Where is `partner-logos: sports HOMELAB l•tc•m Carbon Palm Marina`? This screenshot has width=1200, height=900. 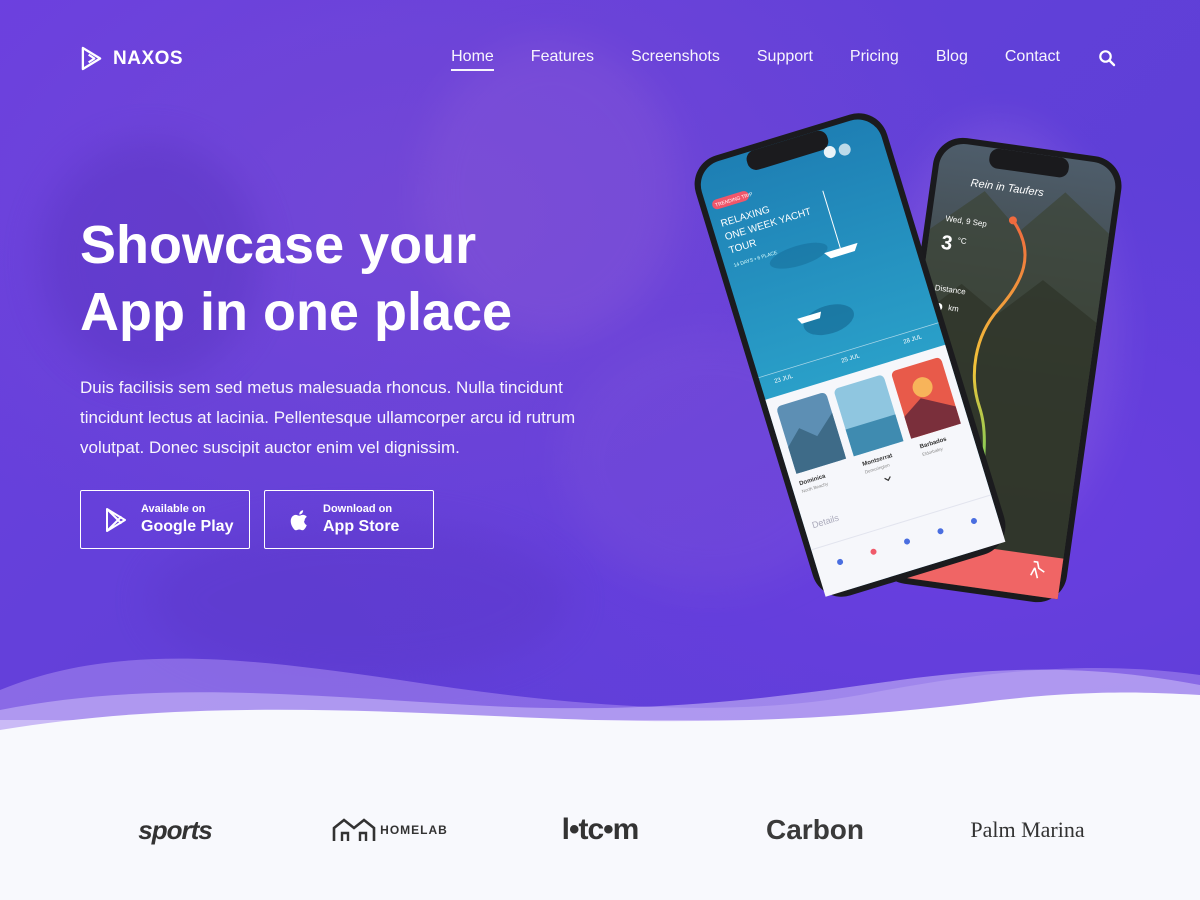
partner-logos: sports HOMELAB l•tc•m Carbon Palm Marina is located at coordinates (600, 830).